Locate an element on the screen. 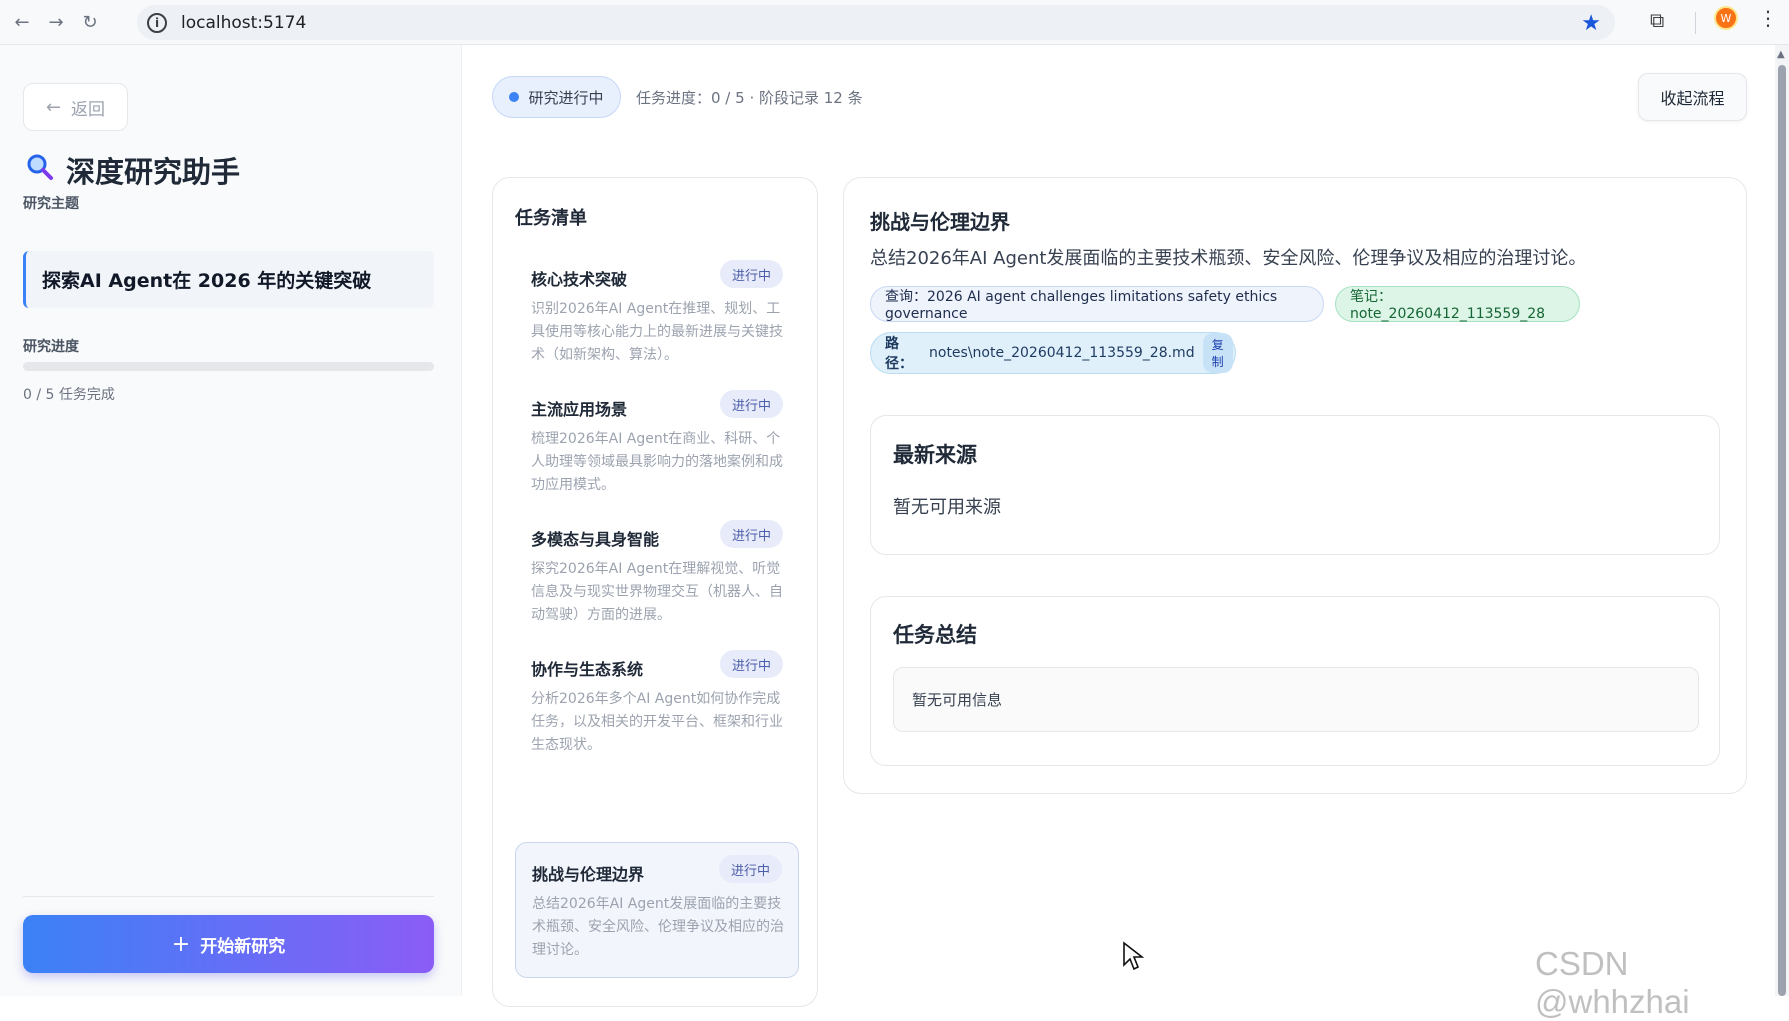 The width and height of the screenshot is (1789, 1021). status-text: 研究进行中 is located at coordinates (566, 97).